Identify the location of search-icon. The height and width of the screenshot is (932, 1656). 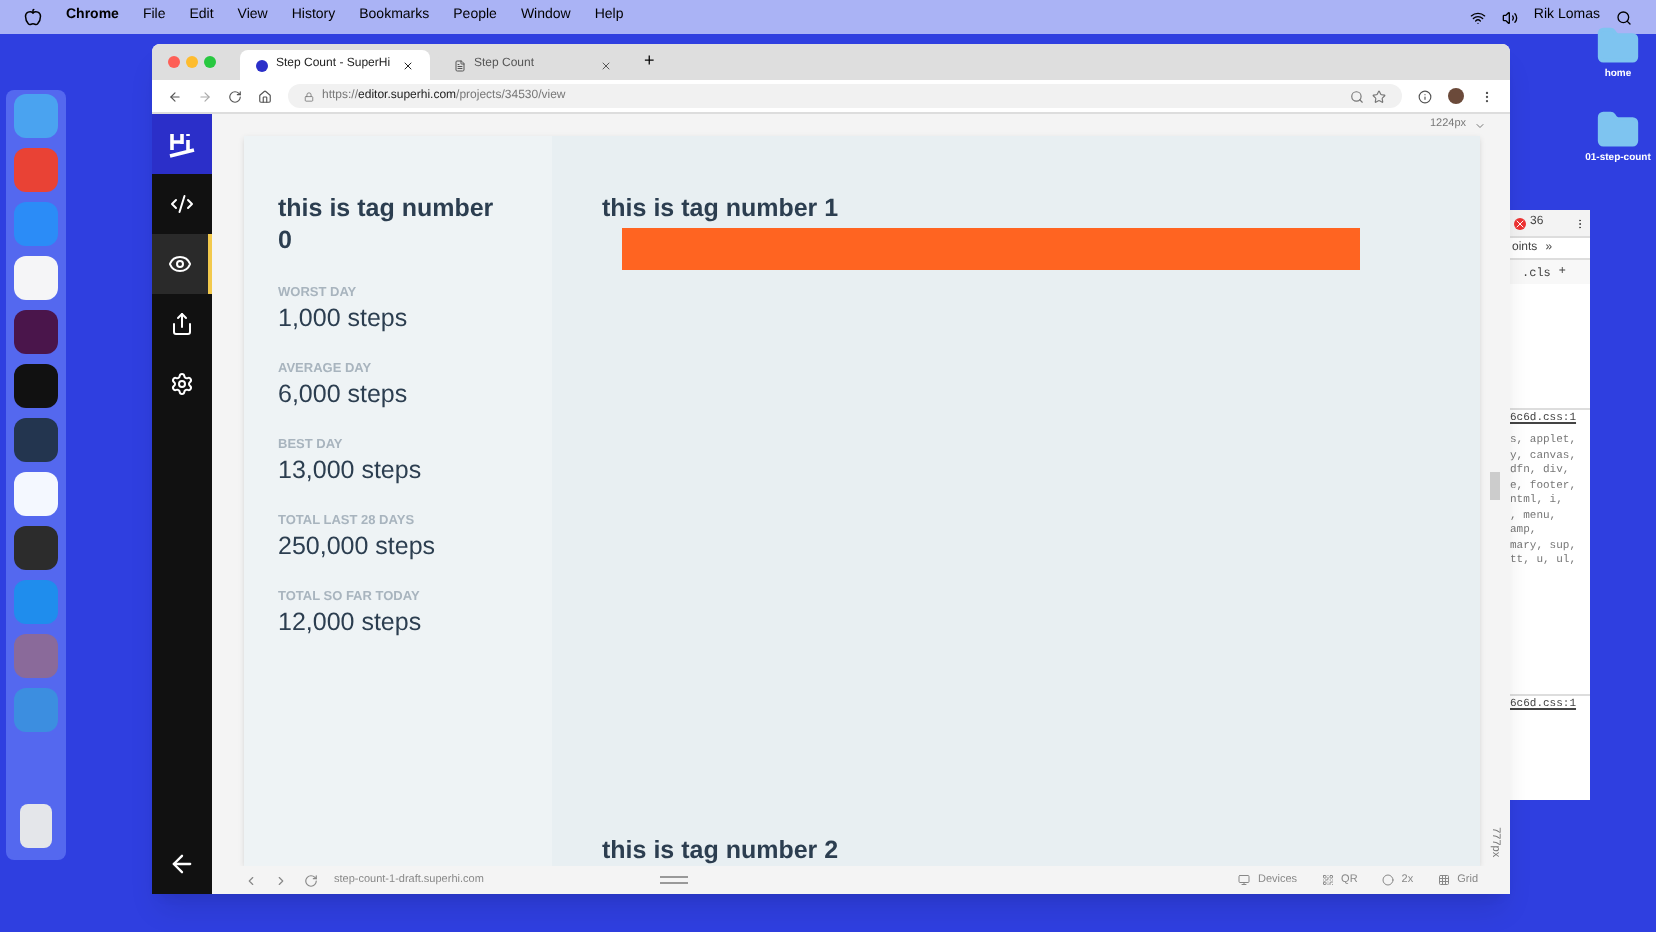
(1624, 17).